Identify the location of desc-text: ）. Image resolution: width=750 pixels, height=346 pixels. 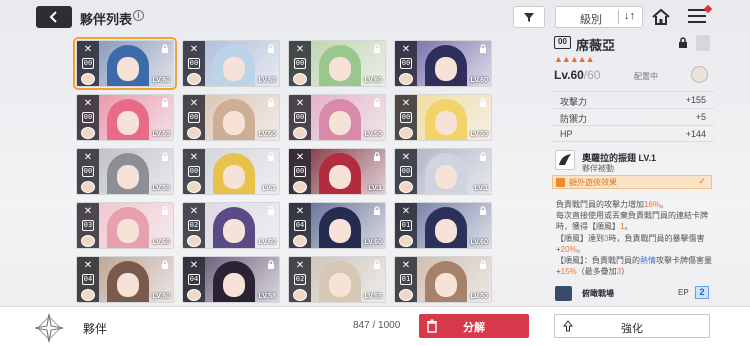
(625, 272).